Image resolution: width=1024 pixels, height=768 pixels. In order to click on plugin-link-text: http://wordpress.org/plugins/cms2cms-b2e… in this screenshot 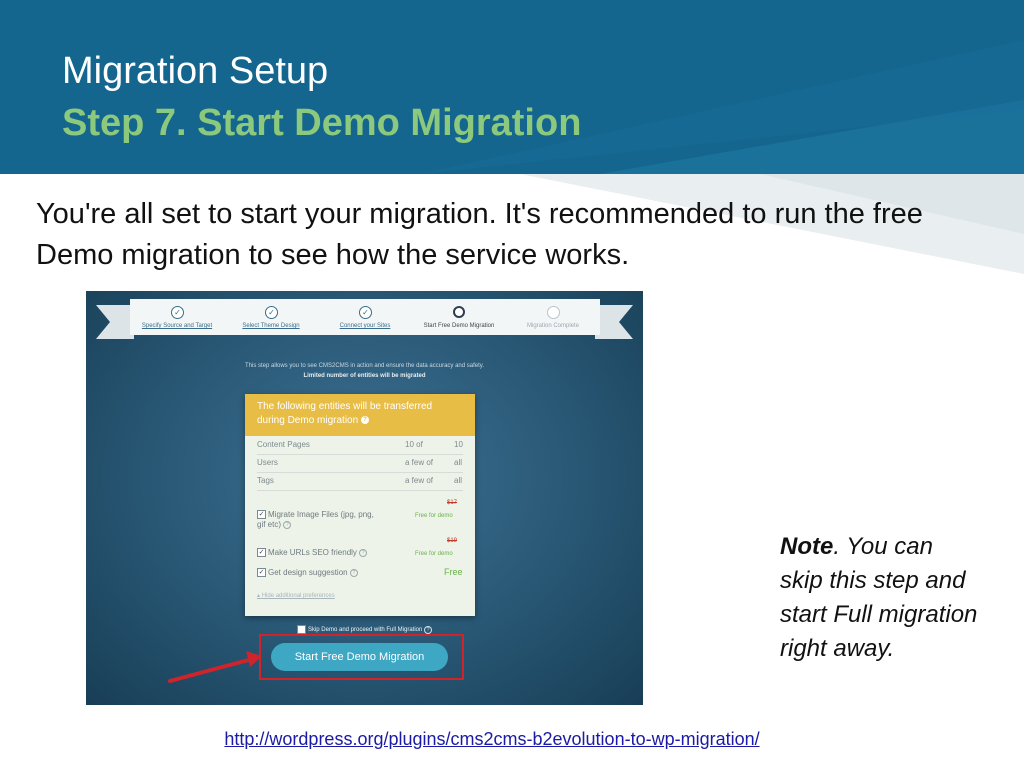, I will do `click(492, 739)`.